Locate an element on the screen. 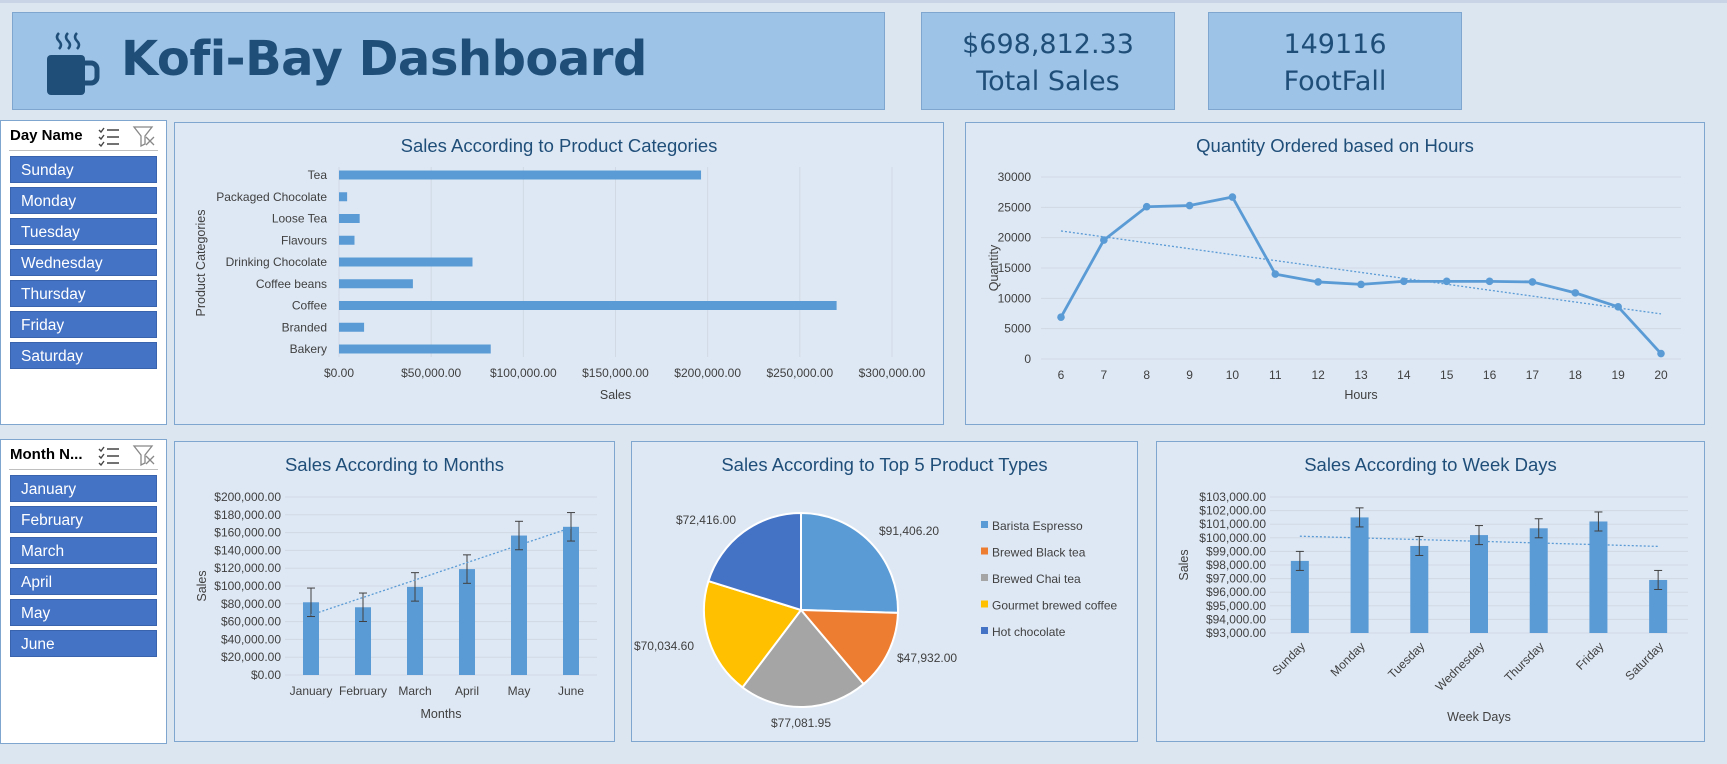 This screenshot has height=764, width=1727. kpi-footfall-value: 149116 is located at coordinates (1335, 44).